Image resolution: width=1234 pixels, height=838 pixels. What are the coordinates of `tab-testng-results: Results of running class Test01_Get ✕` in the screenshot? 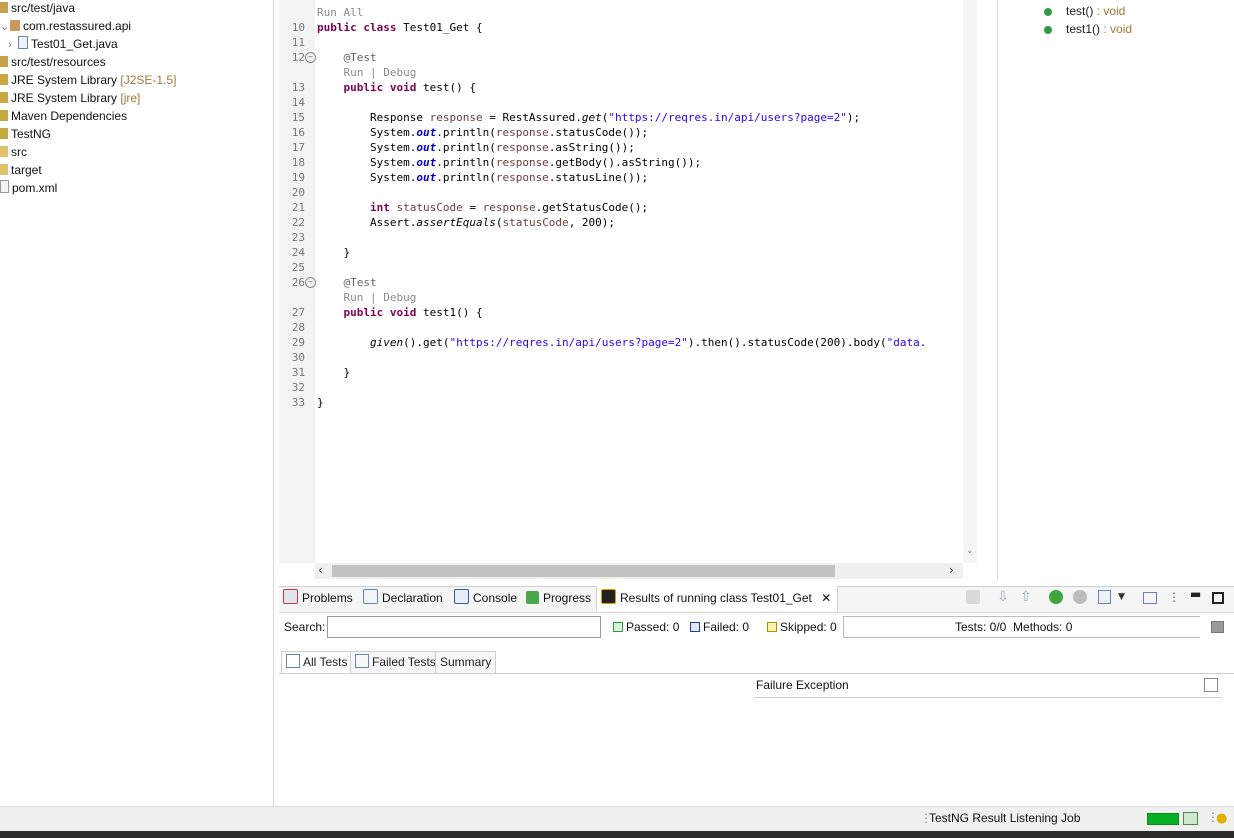 It's located at (717, 598).